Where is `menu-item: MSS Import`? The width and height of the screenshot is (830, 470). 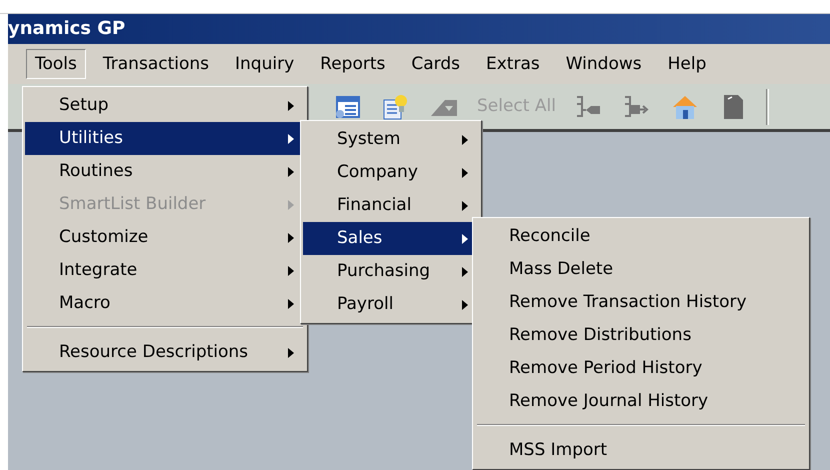
menu-item: MSS Import is located at coordinates (641, 450).